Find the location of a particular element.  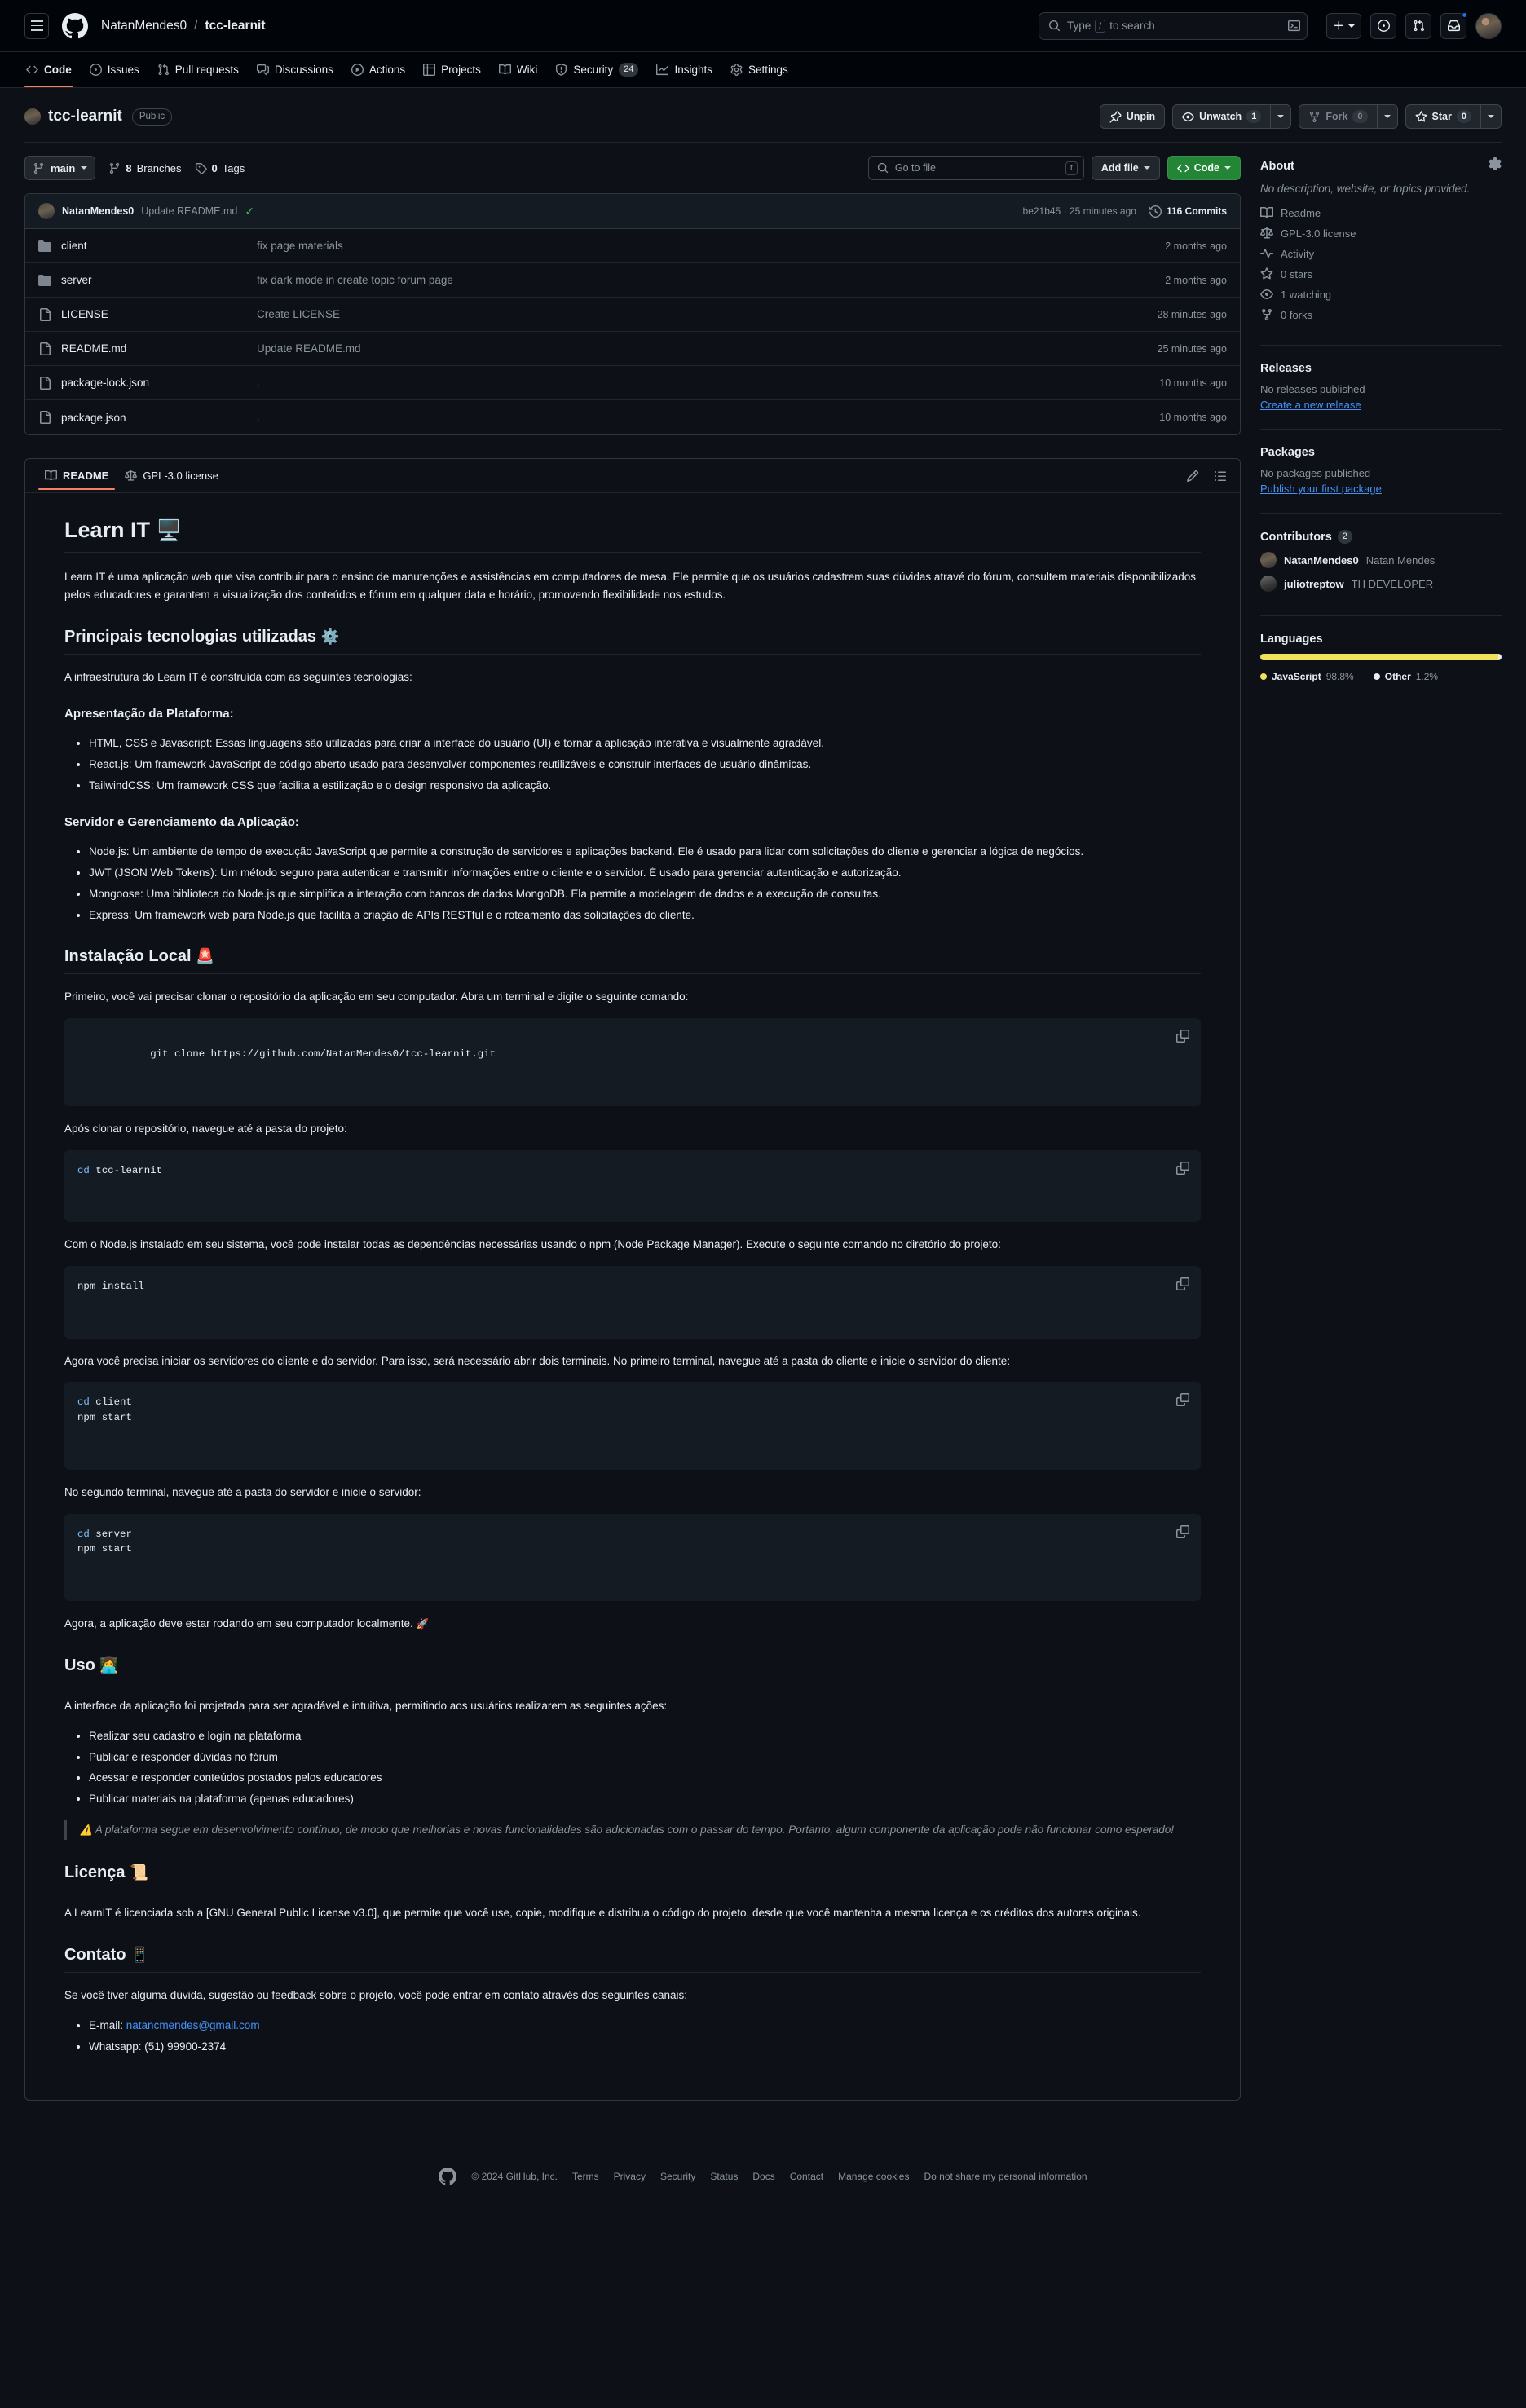

contributors-title: Contributors is located at coordinates (1296, 537).